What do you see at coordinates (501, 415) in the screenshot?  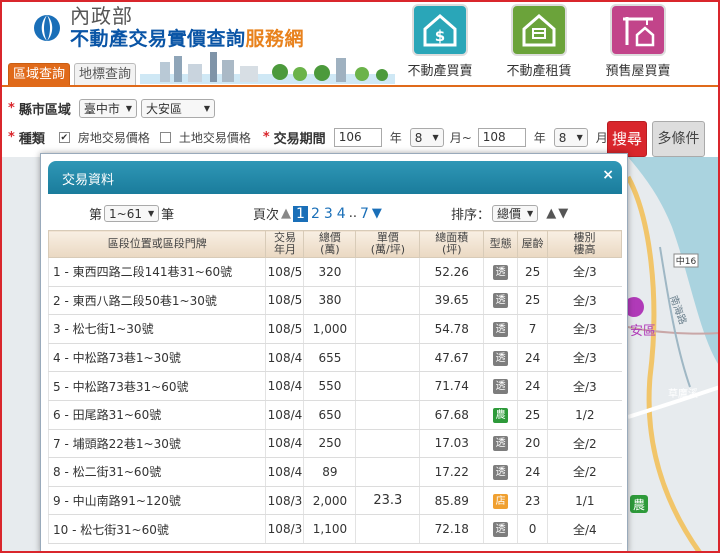 I see `type-badge: 農` at bounding box center [501, 415].